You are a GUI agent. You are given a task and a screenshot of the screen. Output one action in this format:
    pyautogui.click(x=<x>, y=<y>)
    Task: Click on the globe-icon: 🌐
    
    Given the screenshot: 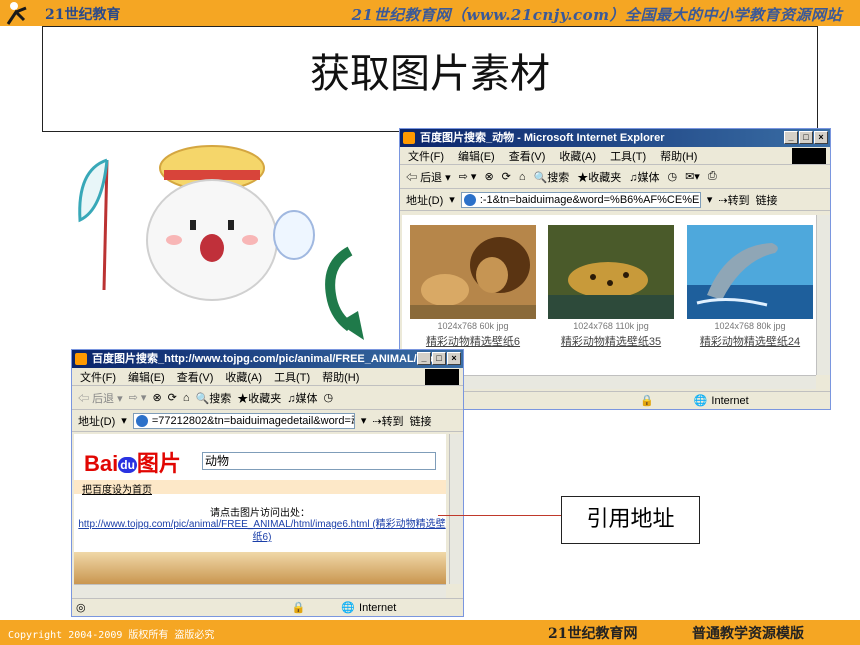 What is the action you would take?
    pyautogui.click(x=700, y=401)
    